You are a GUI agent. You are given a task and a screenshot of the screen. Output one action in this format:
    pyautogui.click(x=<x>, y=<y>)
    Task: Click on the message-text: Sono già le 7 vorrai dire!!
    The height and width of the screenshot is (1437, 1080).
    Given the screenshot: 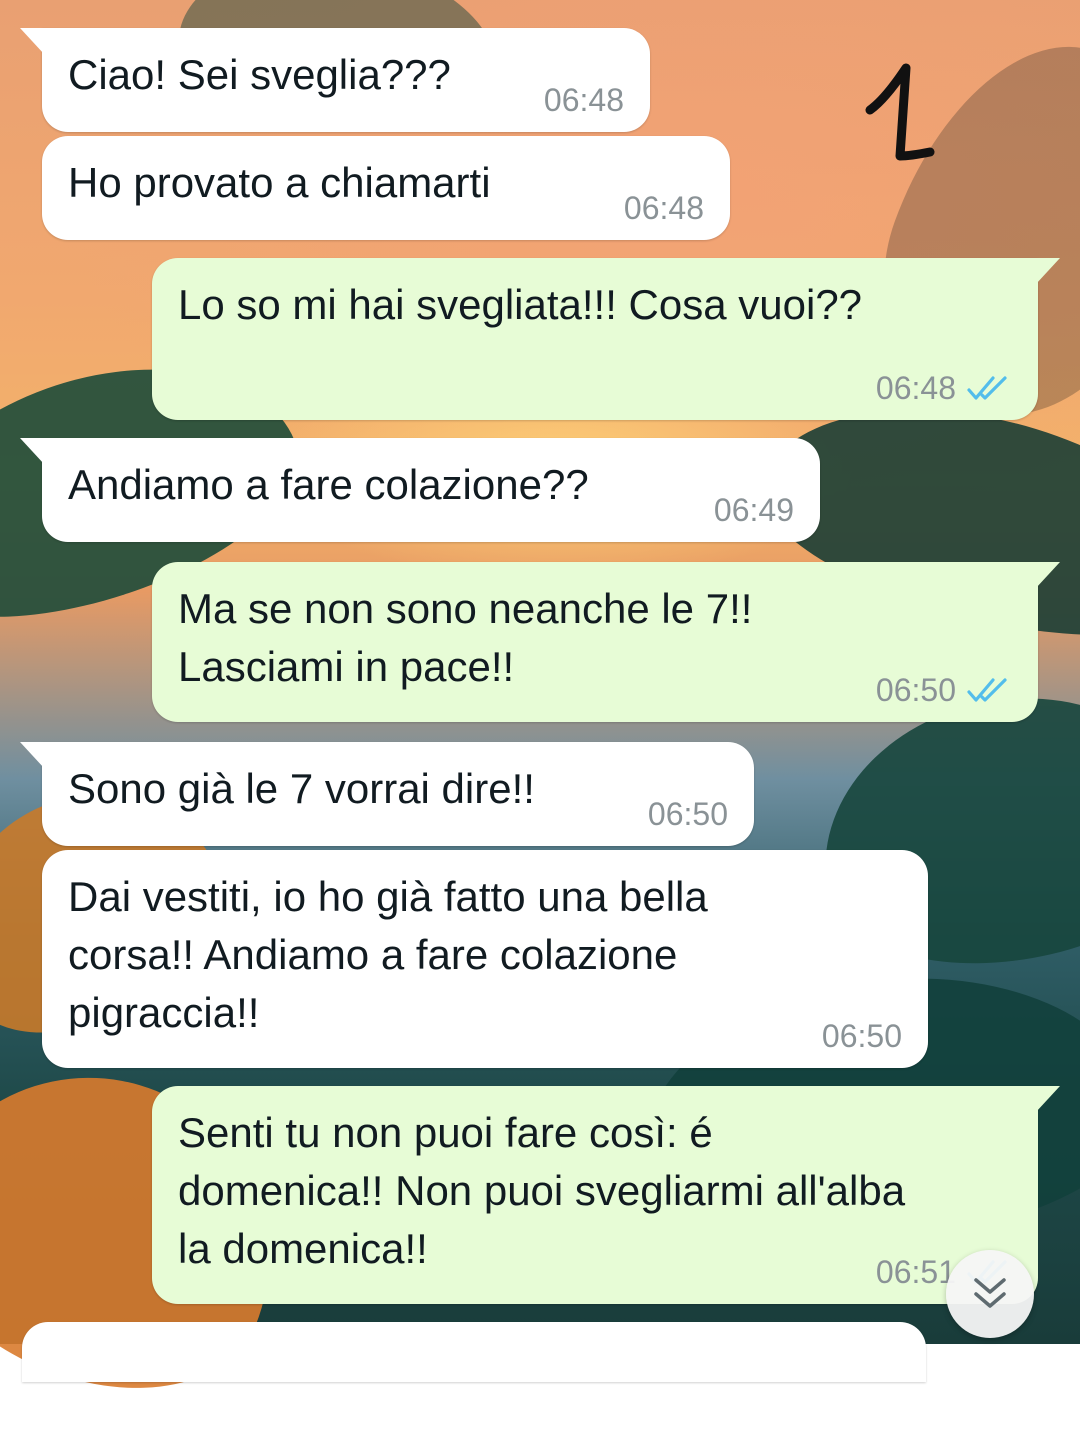 What is the action you would take?
    pyautogui.click(x=301, y=788)
    